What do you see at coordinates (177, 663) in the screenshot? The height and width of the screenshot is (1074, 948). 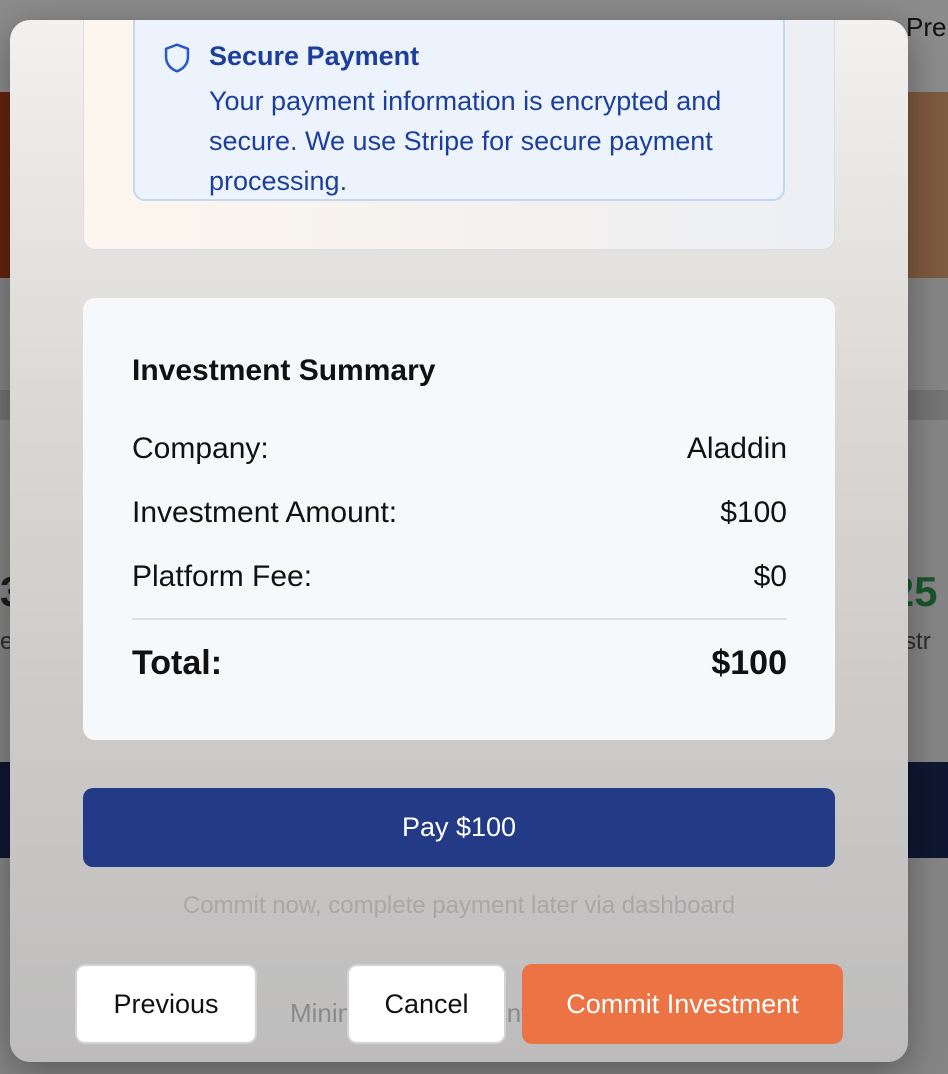 I see `summary-total-label: Total:` at bounding box center [177, 663].